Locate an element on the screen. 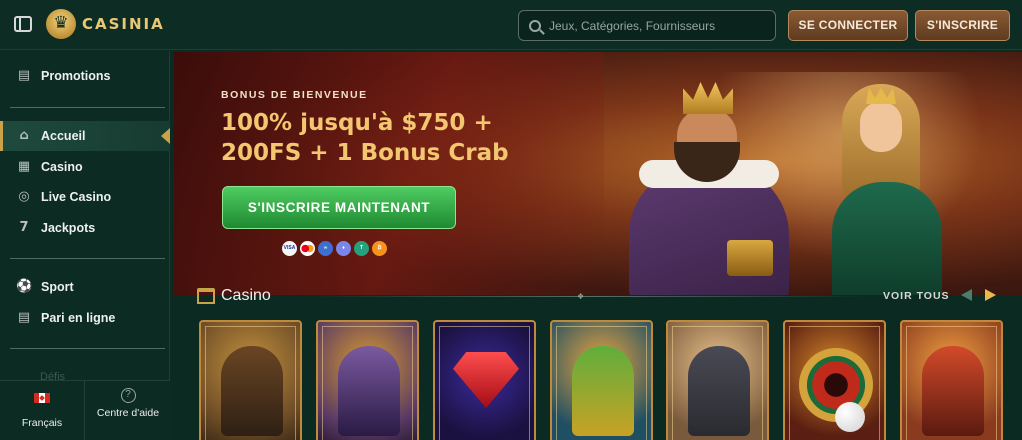  language-selector: Français is located at coordinates (42, 410).